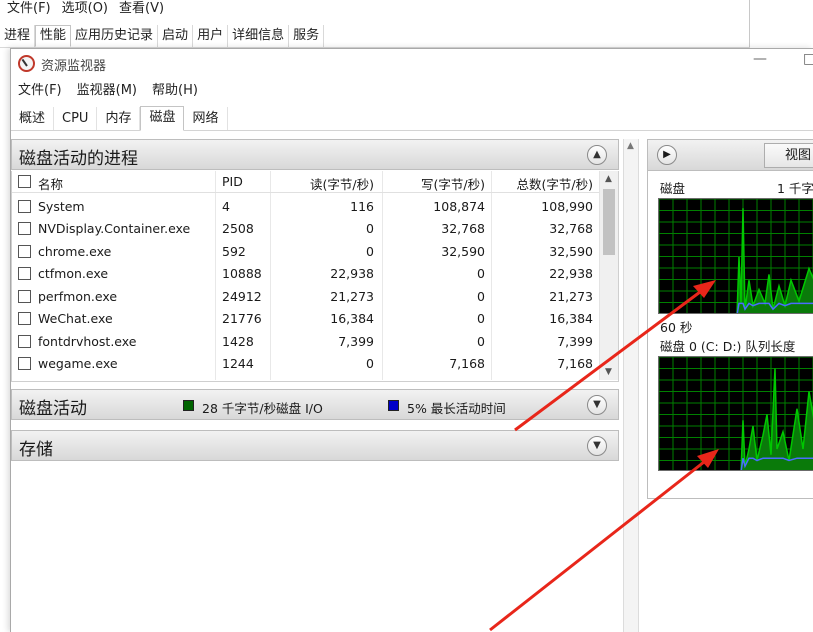 Image resolution: width=813 pixels, height=632 pixels. I want to click on process-total: 7,399, so click(575, 341).